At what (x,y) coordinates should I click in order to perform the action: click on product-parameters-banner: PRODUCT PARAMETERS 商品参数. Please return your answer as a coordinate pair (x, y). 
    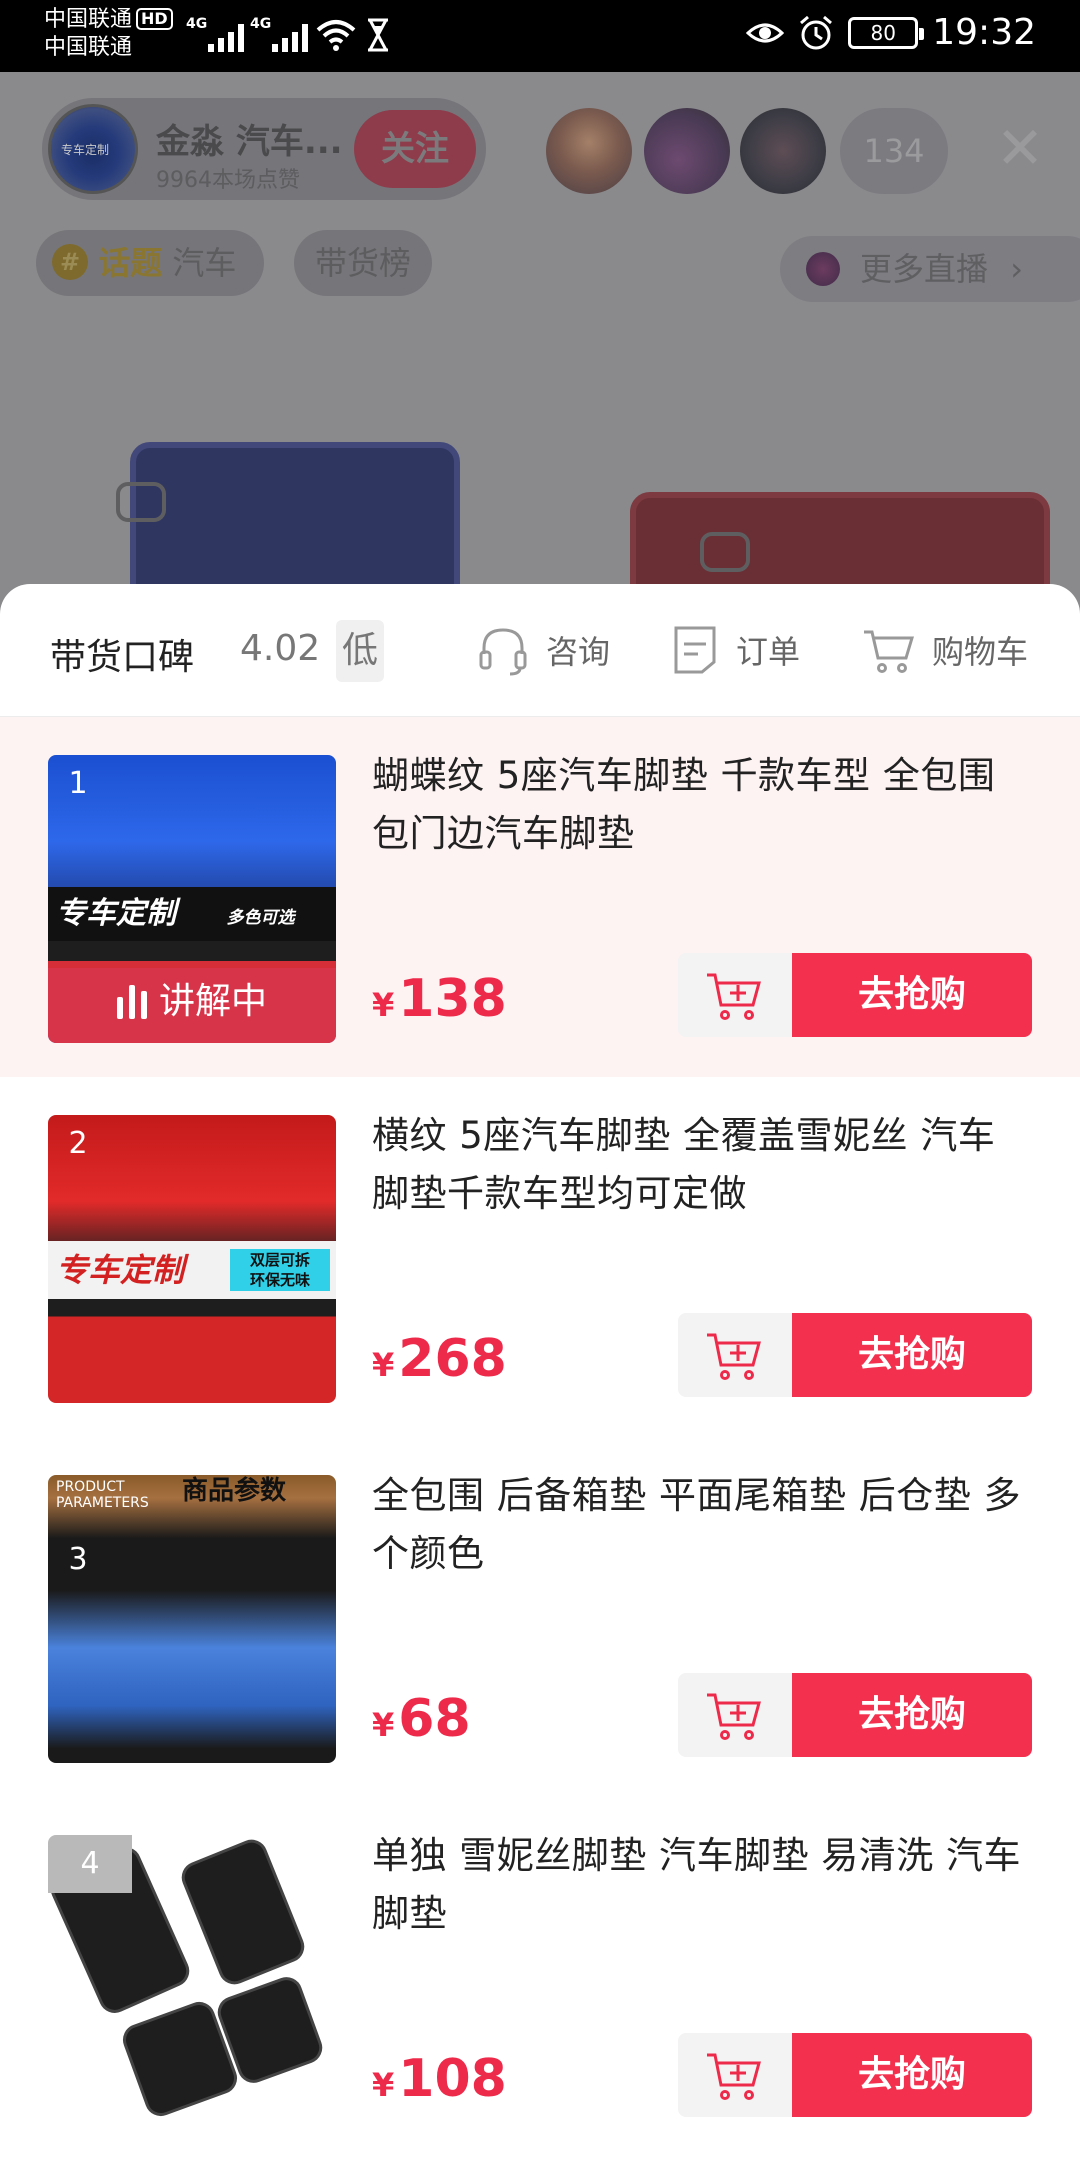
    Looking at the image, I should click on (192, 1501).